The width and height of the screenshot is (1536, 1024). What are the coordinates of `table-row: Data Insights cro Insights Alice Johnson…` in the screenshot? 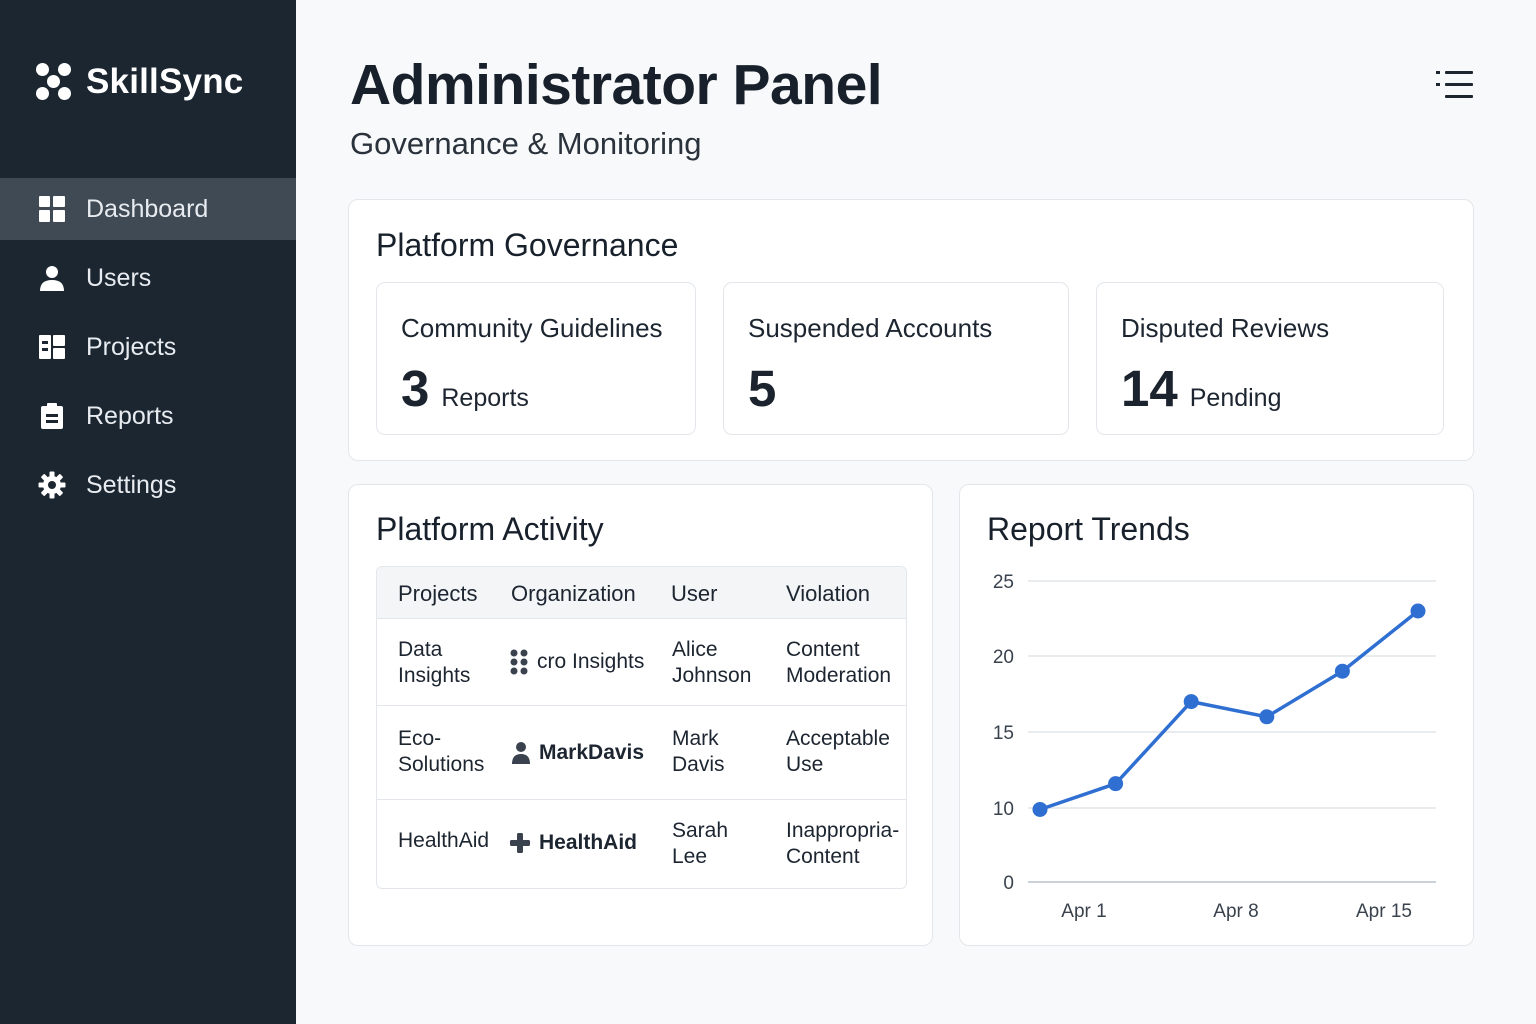 It's located at (641, 662).